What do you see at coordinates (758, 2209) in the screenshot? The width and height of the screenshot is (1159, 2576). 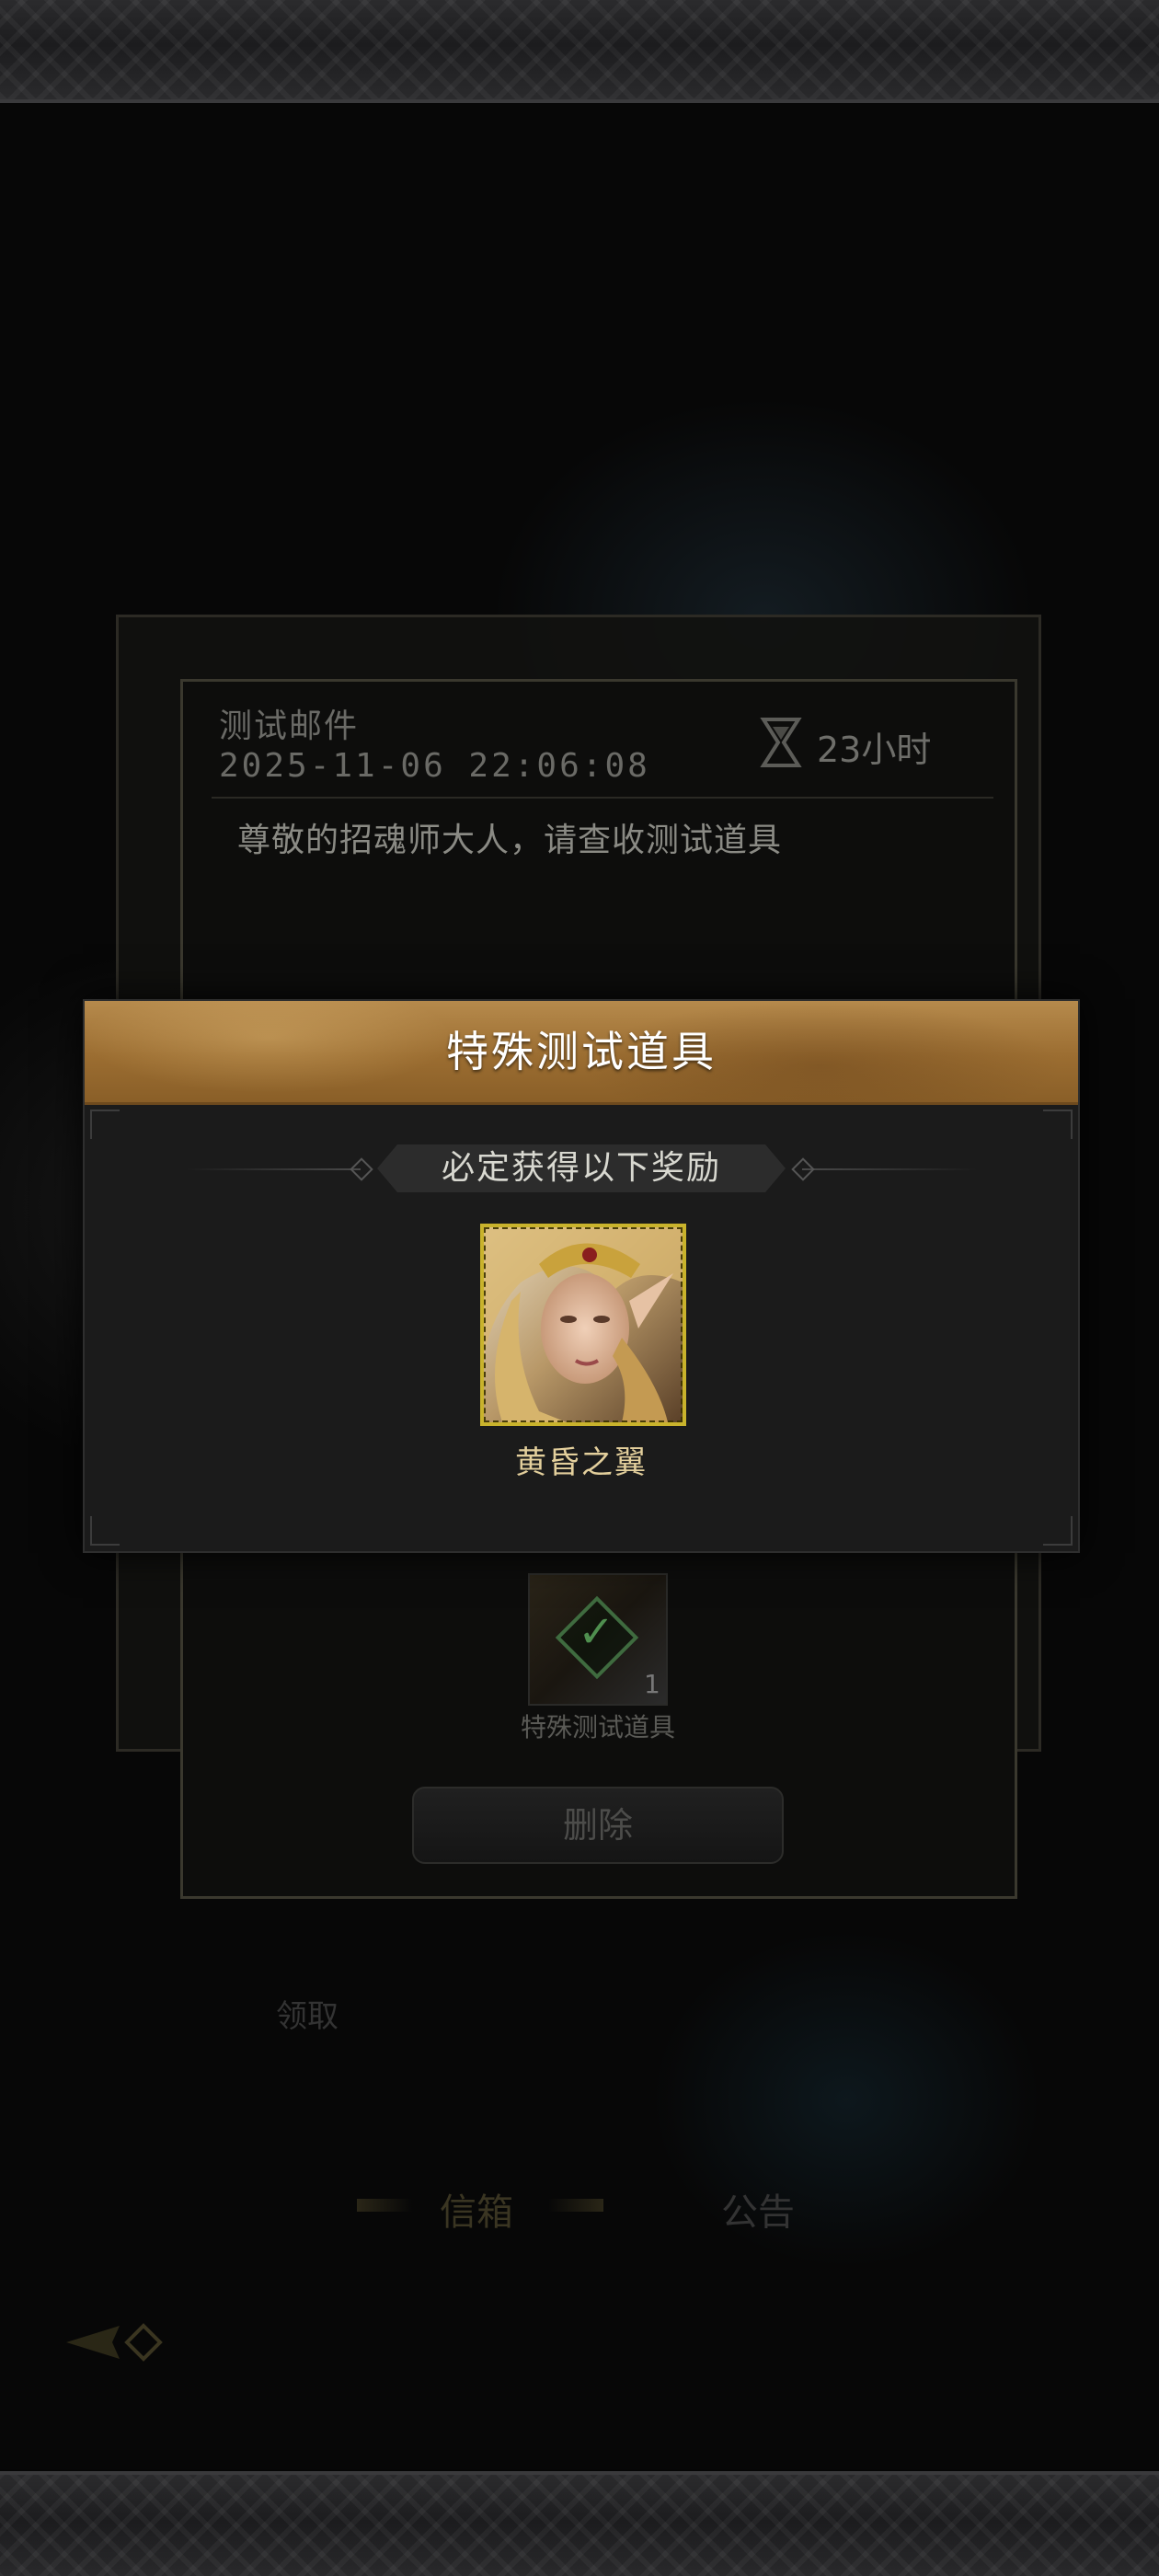 I see `tab-notice: 公告` at bounding box center [758, 2209].